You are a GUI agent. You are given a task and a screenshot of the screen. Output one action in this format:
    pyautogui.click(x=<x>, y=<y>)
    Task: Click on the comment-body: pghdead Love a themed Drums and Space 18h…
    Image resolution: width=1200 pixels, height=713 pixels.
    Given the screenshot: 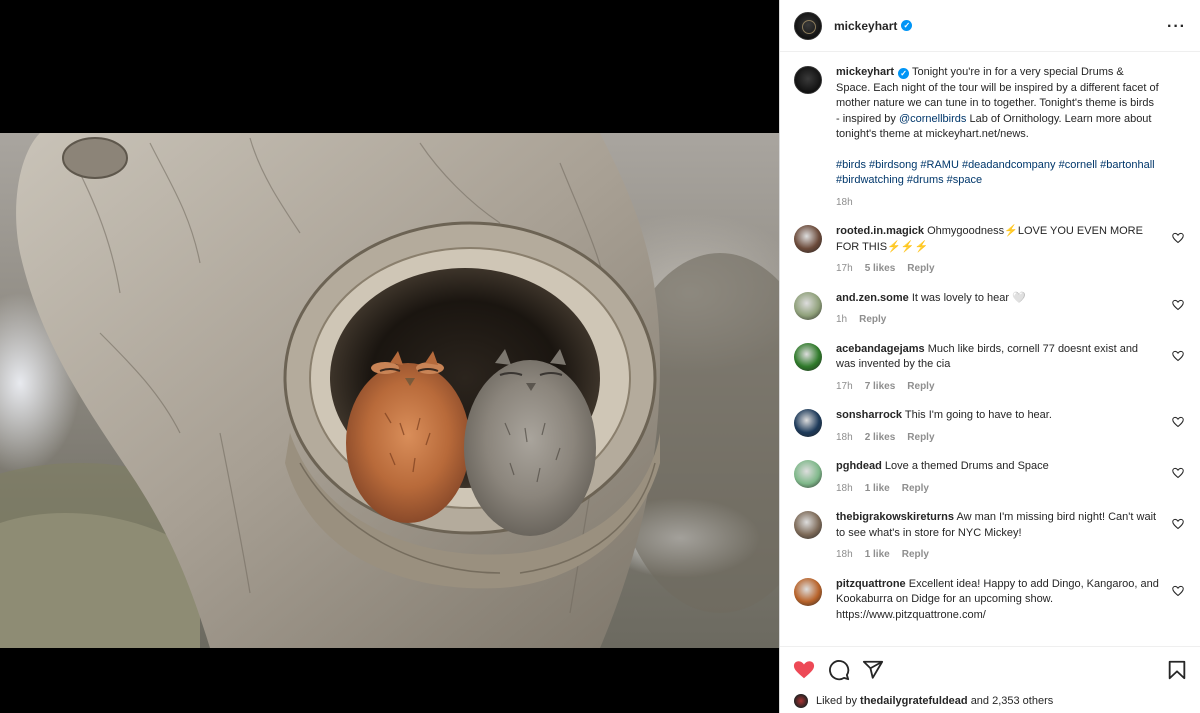 What is the action you would take?
    pyautogui.click(x=1011, y=477)
    